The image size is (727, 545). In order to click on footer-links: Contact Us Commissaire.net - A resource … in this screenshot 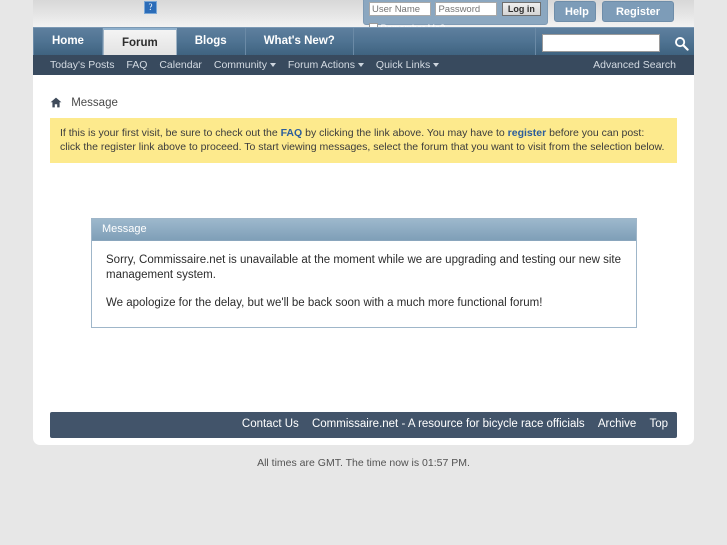, I will do `click(450, 424)`.